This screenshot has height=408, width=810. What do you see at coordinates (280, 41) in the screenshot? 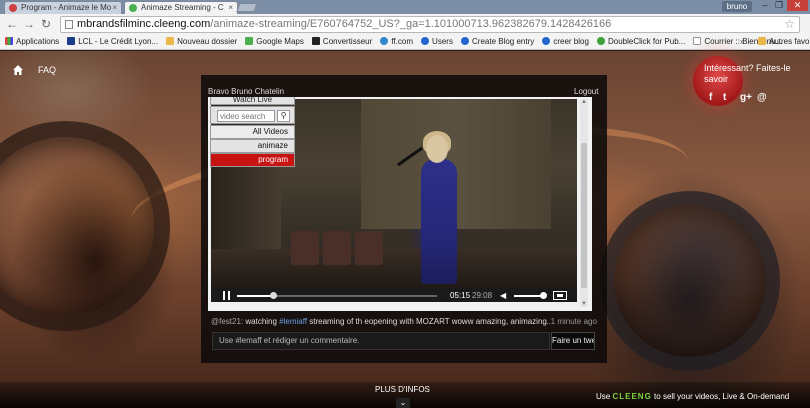
I see `bookmark-label: Google Maps` at bounding box center [280, 41].